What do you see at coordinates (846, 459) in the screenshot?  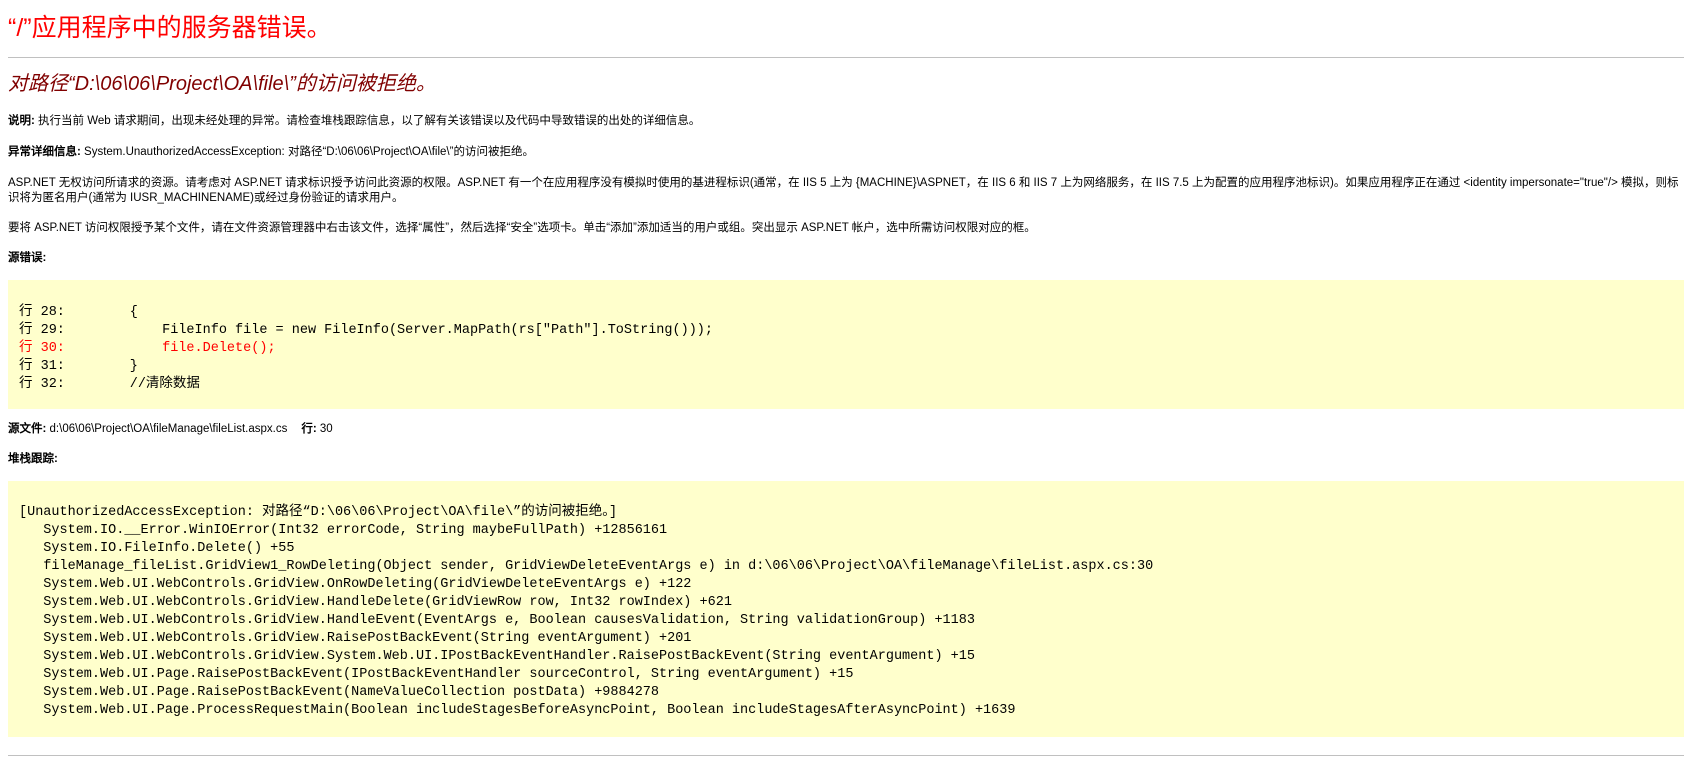 I see `stack-trace-heading: 堆栈跟踪:` at bounding box center [846, 459].